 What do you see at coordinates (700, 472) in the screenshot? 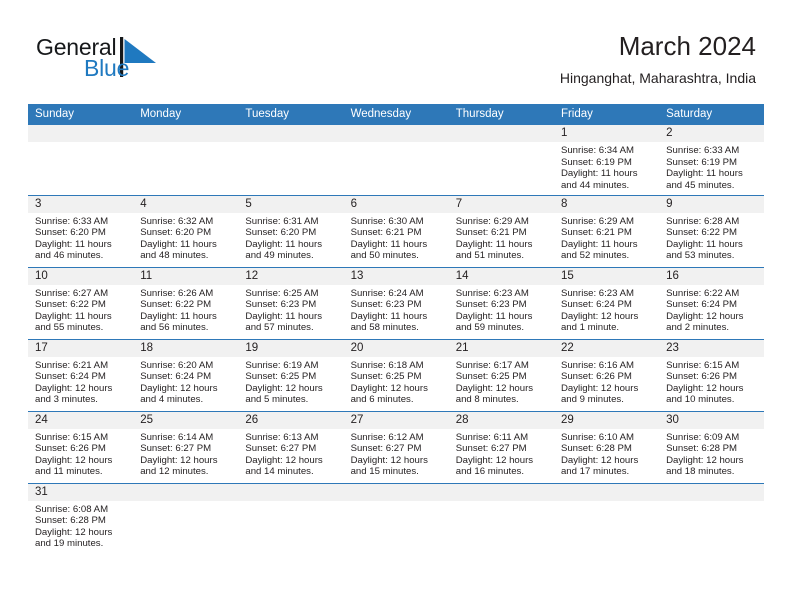
I see `daylight-text-line2: and 18 minutes.` at bounding box center [700, 472].